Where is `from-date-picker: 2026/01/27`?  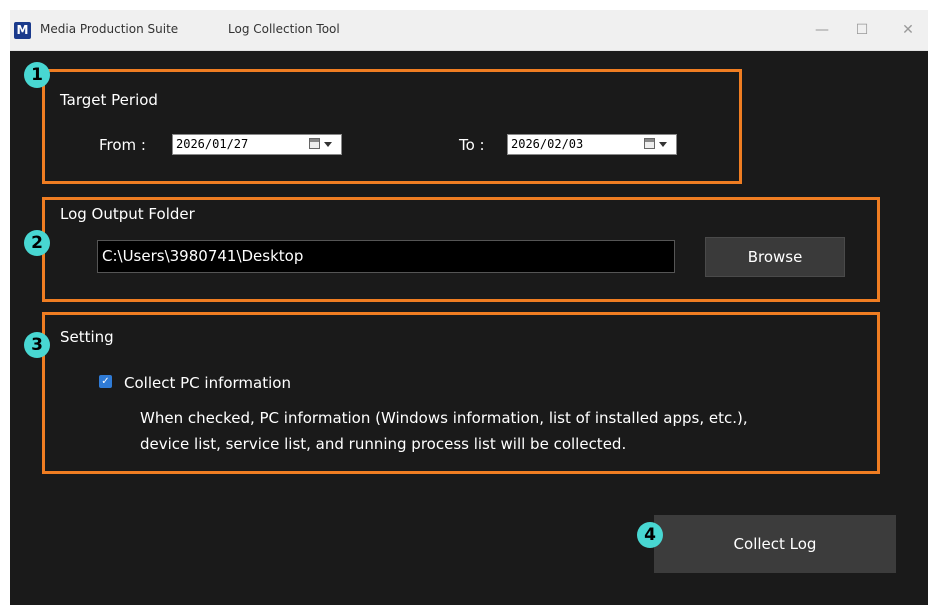
from-date-picker: 2026/01/27 is located at coordinates (257, 144).